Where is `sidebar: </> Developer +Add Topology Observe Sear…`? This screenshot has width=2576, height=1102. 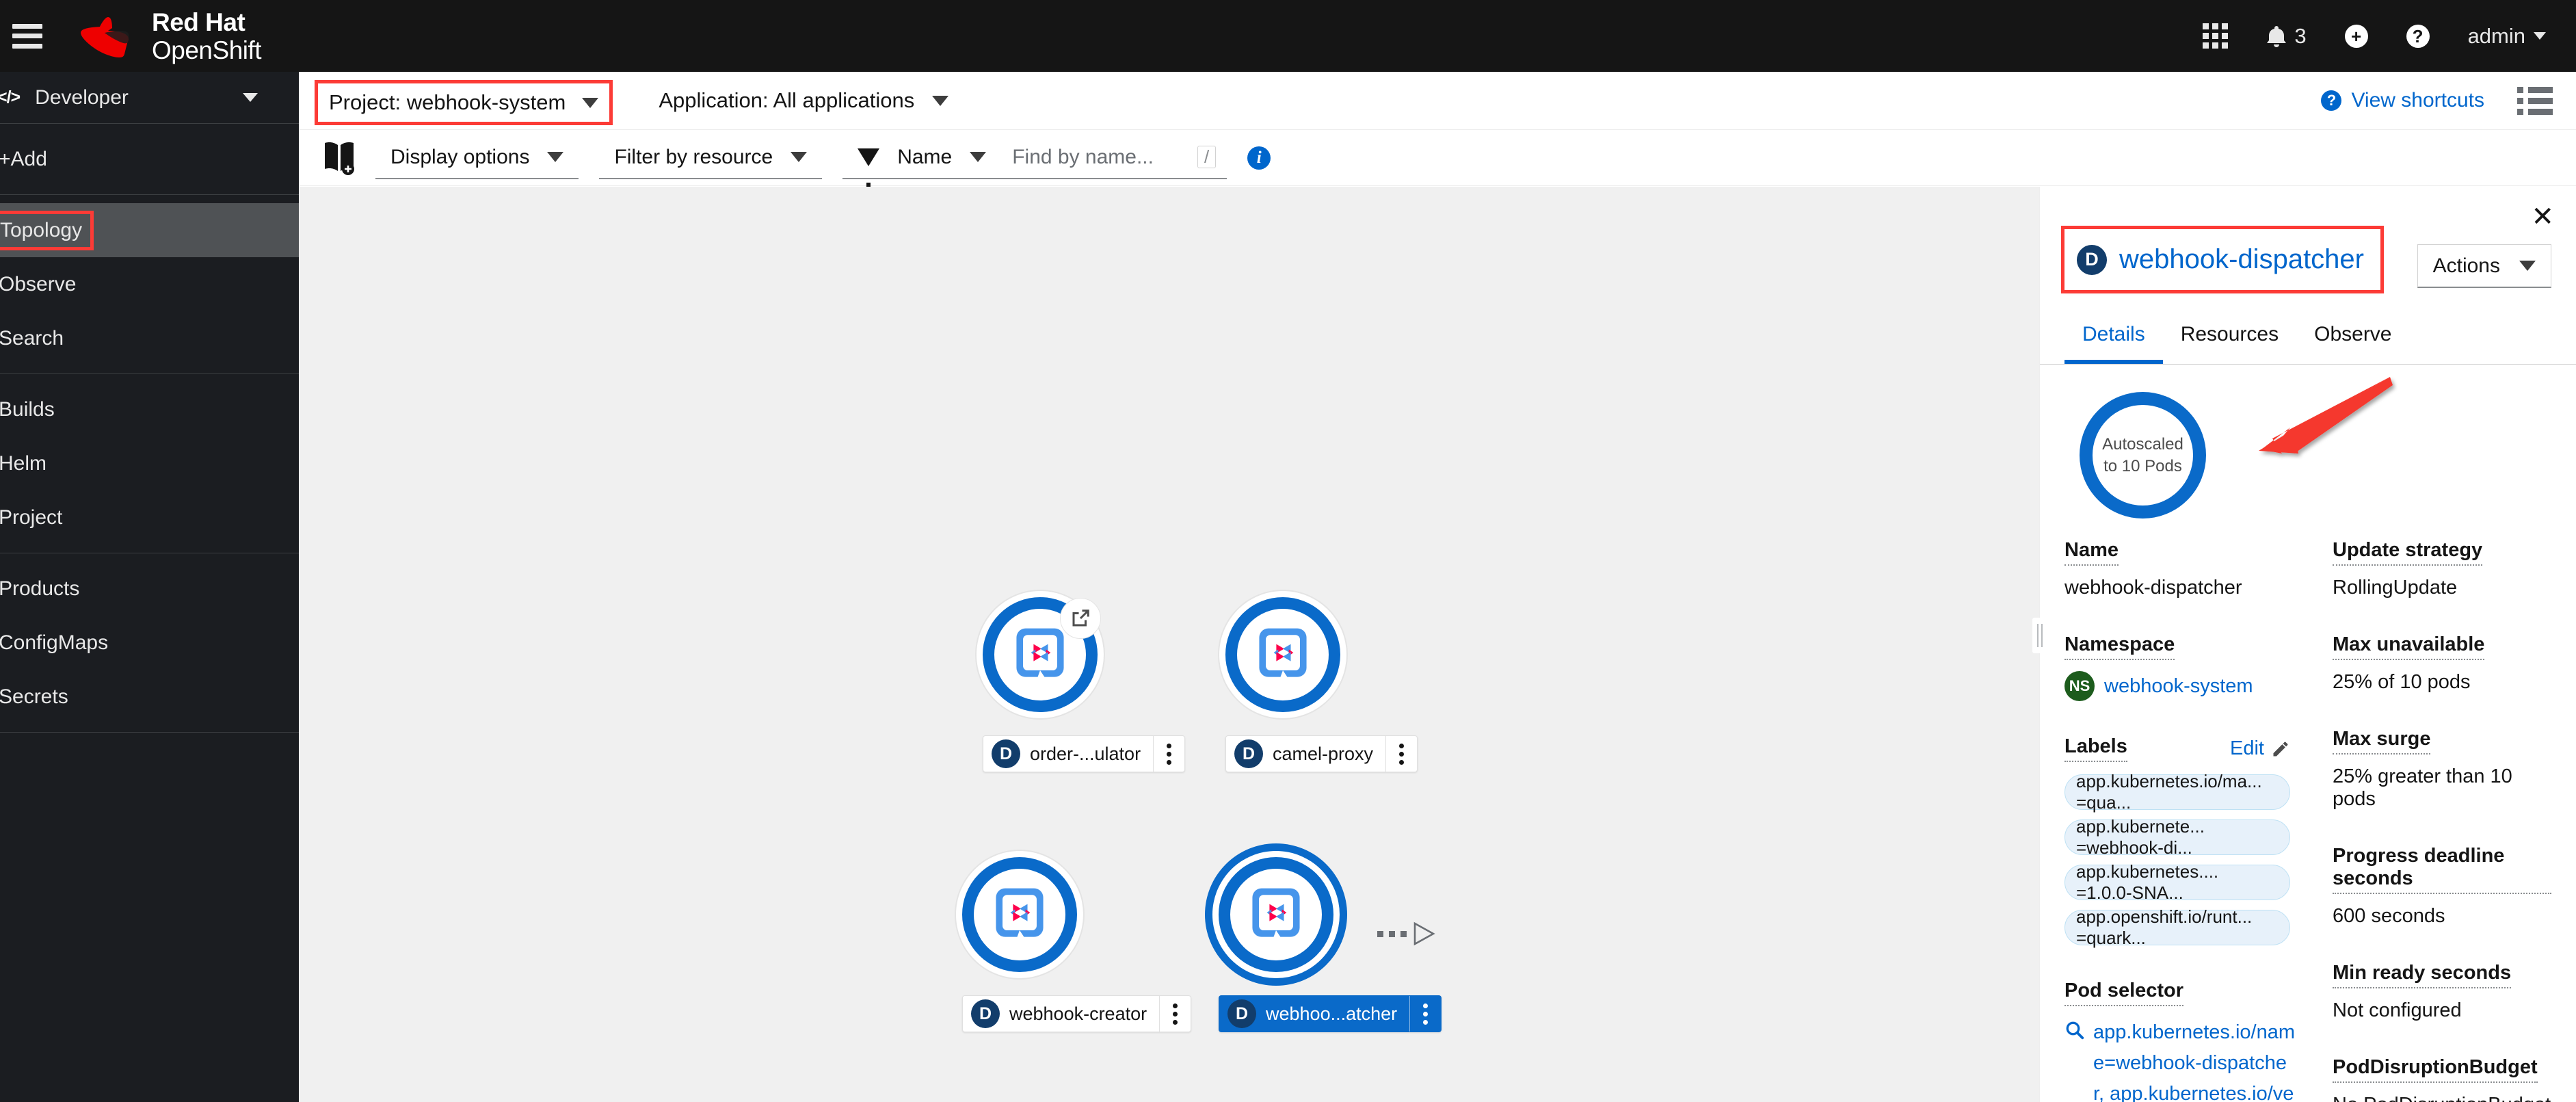 sidebar: </> Developer +Add Topology Observe Sear… is located at coordinates (149, 587).